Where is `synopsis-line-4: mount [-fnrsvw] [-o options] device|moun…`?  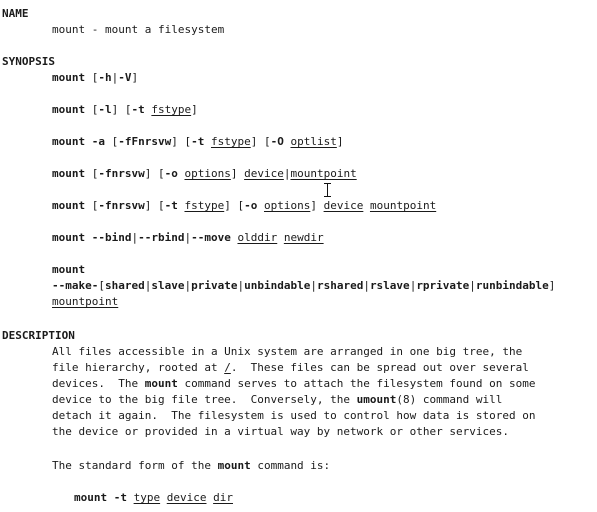 synopsis-line-4: mount [-fnrsvw] [-o options] device|moun… is located at coordinates (204, 174).